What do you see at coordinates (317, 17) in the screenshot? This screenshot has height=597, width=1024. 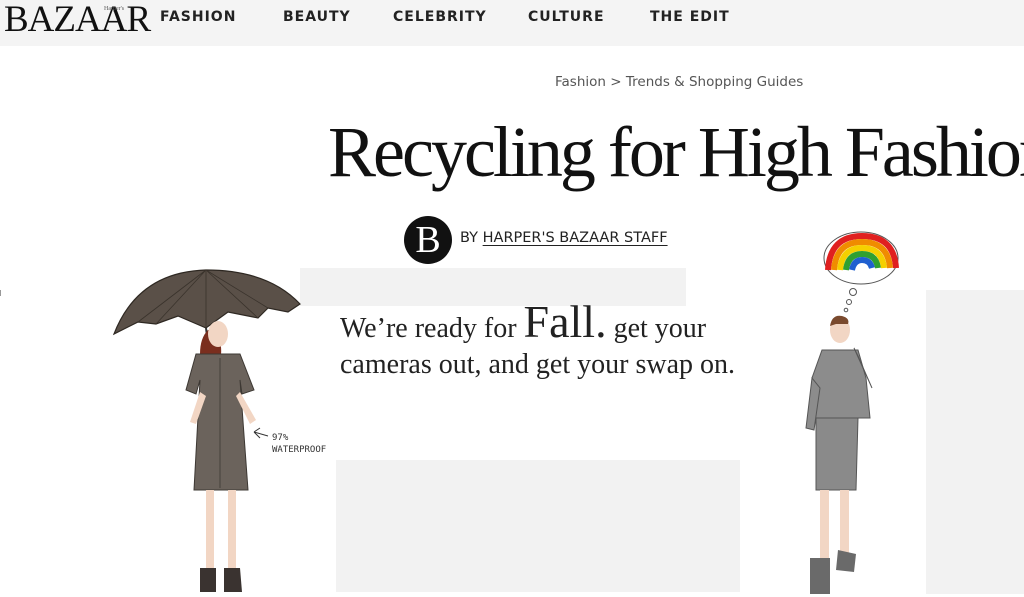 I see `nav-item-beauty: BEAUTY` at bounding box center [317, 17].